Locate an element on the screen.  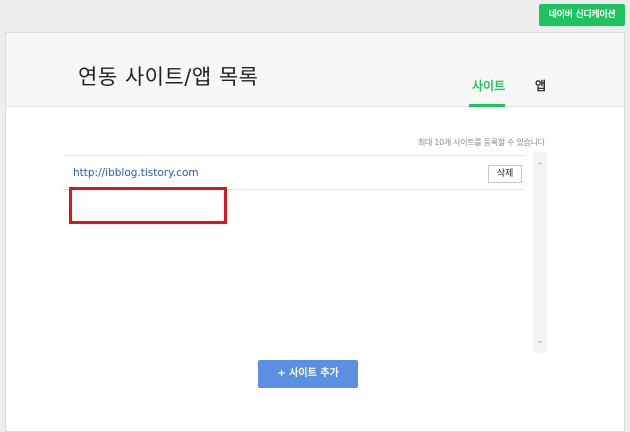
list-scrollbar: ⌃ ⌄ is located at coordinates (540, 252).